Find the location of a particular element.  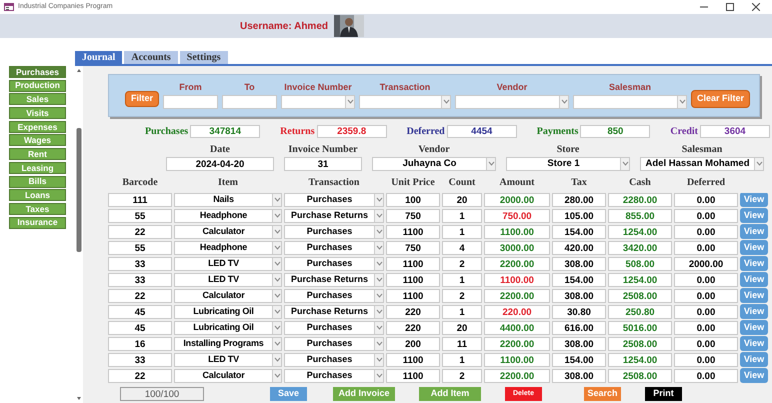

tab: Settings is located at coordinates (204, 57).